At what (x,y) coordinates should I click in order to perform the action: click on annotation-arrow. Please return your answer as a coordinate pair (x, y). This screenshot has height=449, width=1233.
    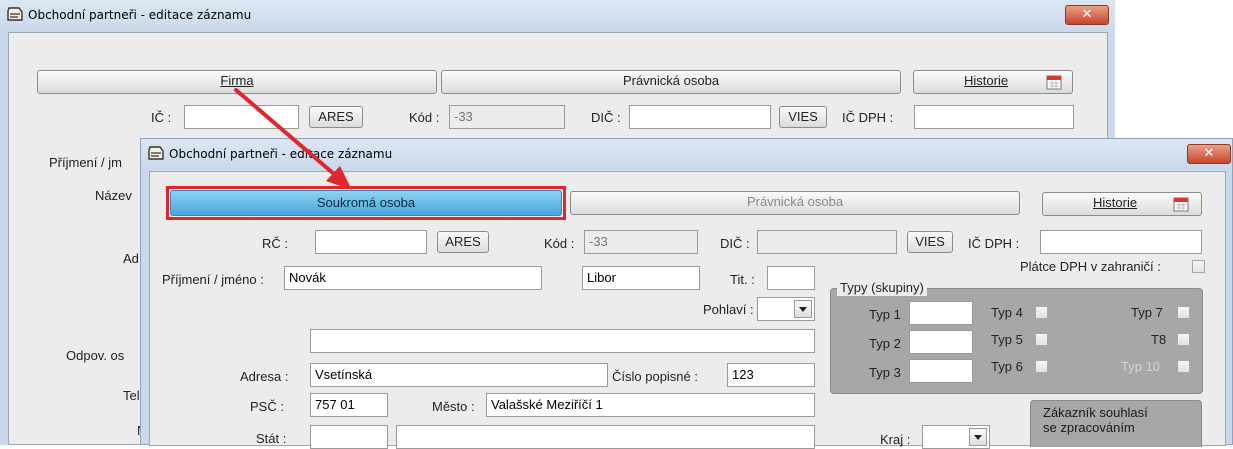
    Looking at the image, I should click on (293, 139).